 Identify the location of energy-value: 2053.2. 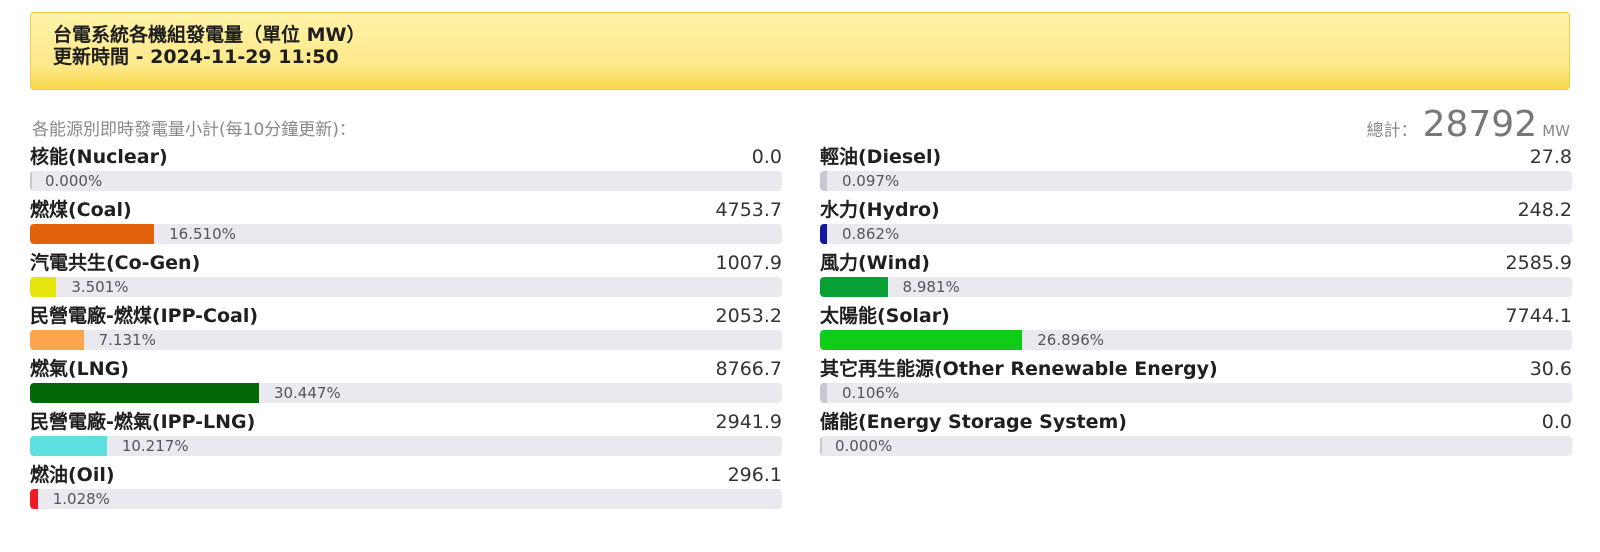
(748, 316).